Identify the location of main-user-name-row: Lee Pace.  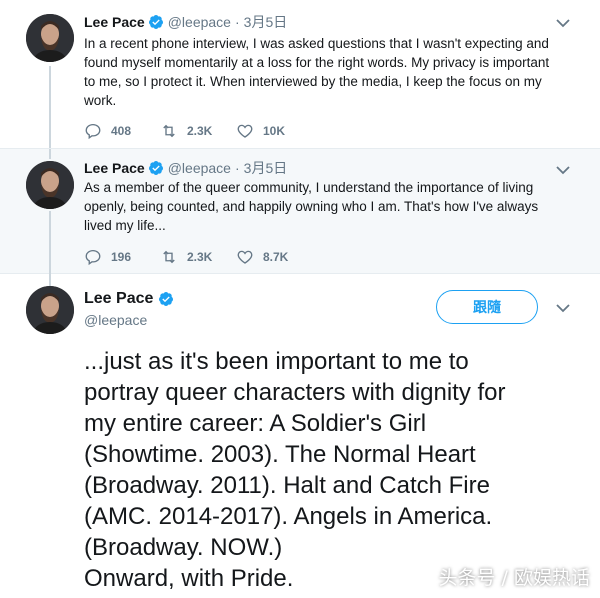
(129, 299).